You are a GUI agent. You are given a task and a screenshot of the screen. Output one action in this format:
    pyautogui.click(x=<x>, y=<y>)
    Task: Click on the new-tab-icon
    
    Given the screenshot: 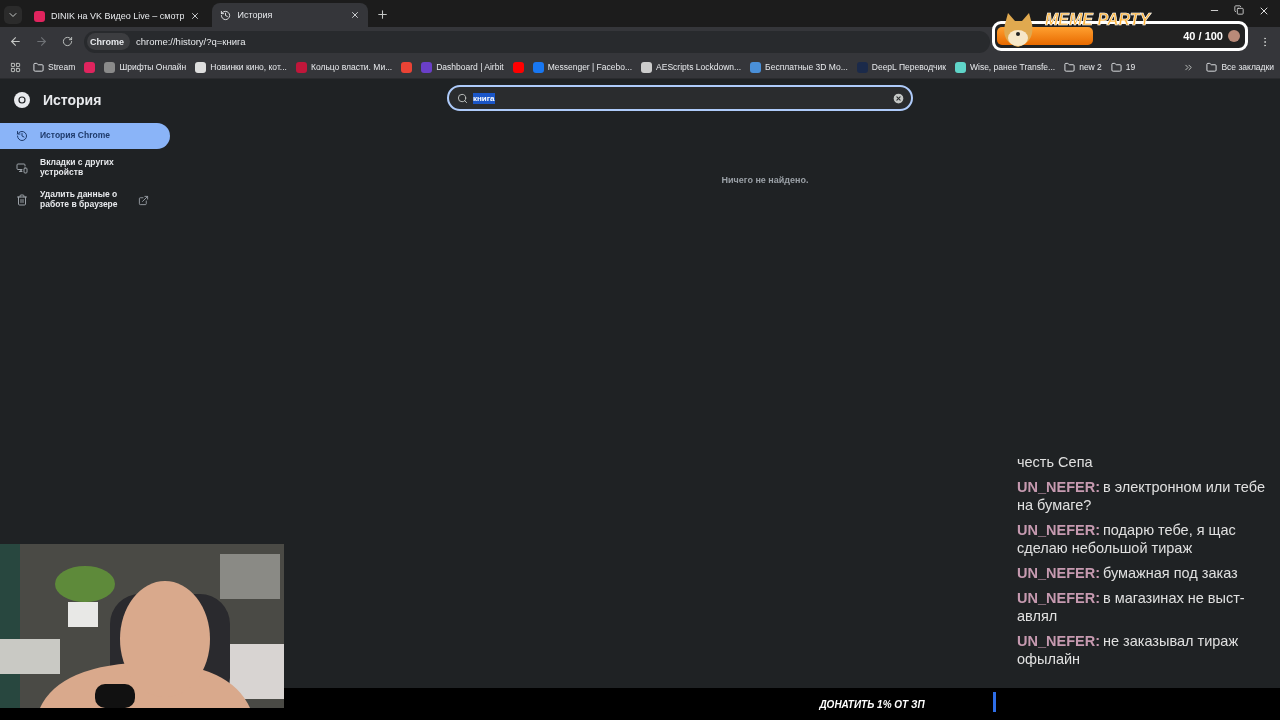 What is the action you would take?
    pyautogui.click(x=383, y=14)
    